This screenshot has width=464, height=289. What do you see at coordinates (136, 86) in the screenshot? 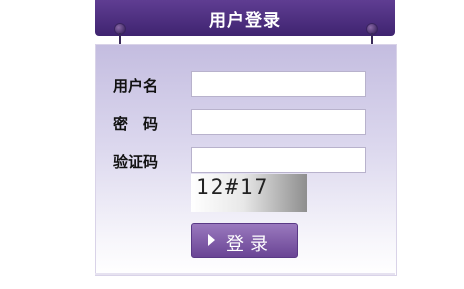
I see `username-label: 用户名` at bounding box center [136, 86].